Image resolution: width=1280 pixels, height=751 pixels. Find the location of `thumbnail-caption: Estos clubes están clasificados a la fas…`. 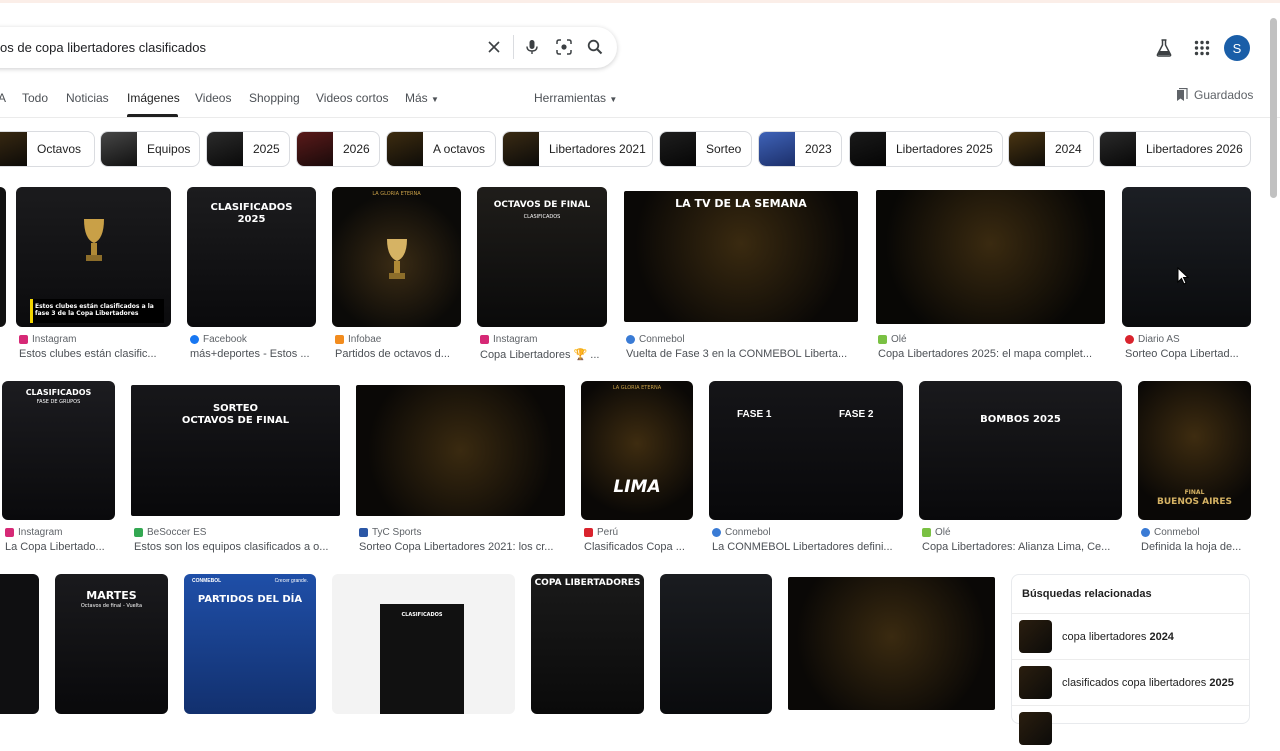

thumbnail-caption: Estos clubes están clasificados a la fas… is located at coordinates (94, 310).